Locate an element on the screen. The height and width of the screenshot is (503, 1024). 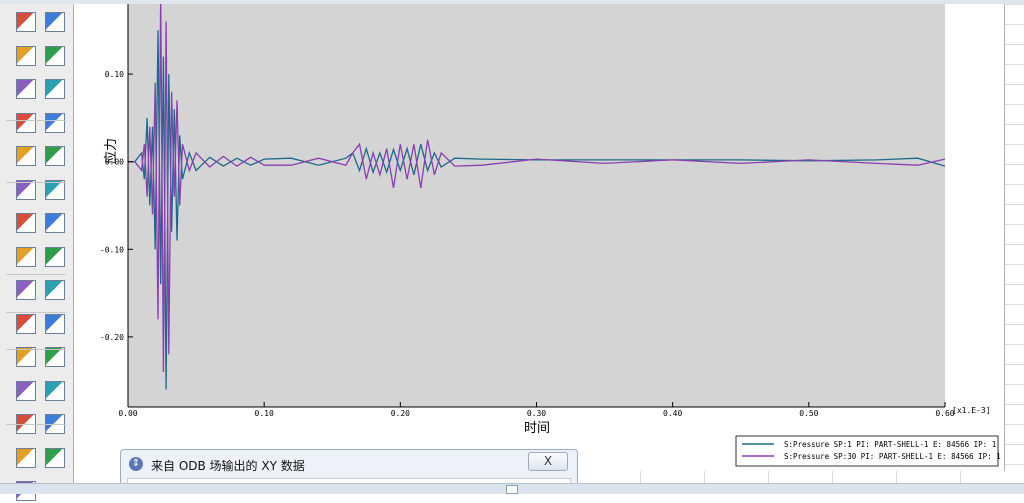
display-group-manager-icon is located at coordinates (55, 323).